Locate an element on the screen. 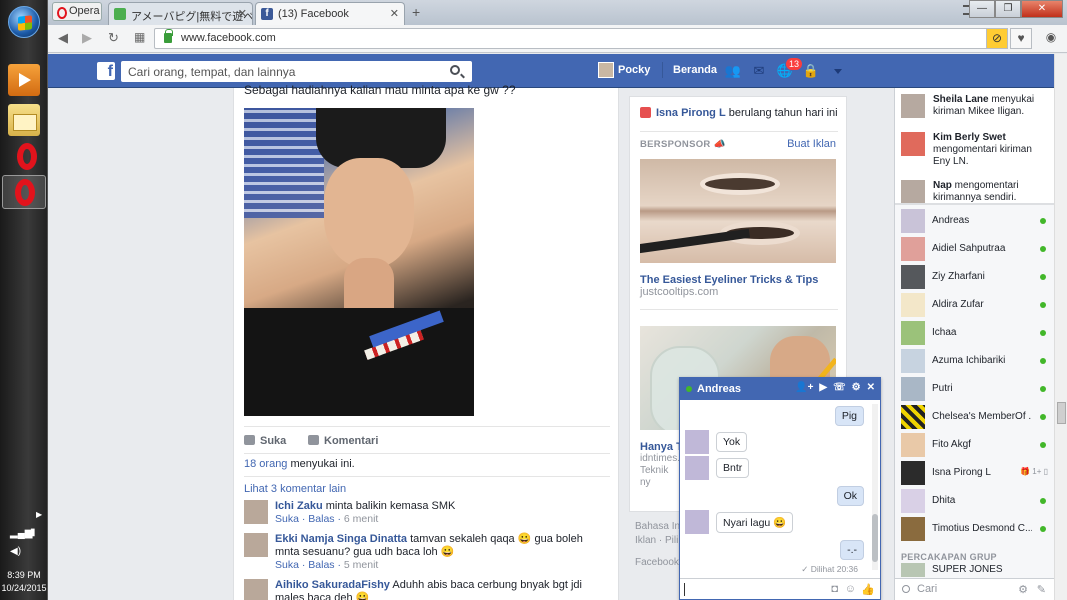  view-more-comments-link: Lihat 3 komentar lain is located at coordinates (295, 489).